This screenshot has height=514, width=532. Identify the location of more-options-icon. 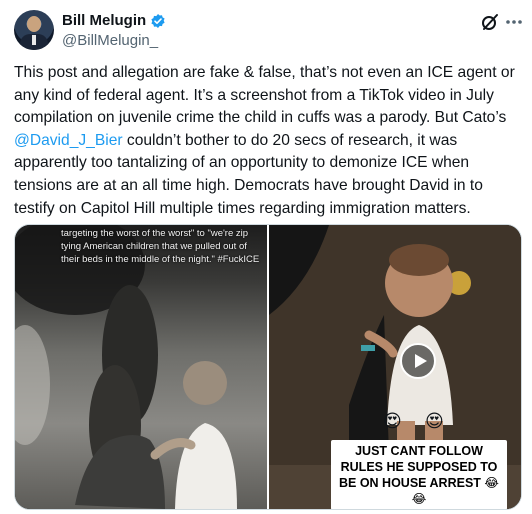
(514, 22).